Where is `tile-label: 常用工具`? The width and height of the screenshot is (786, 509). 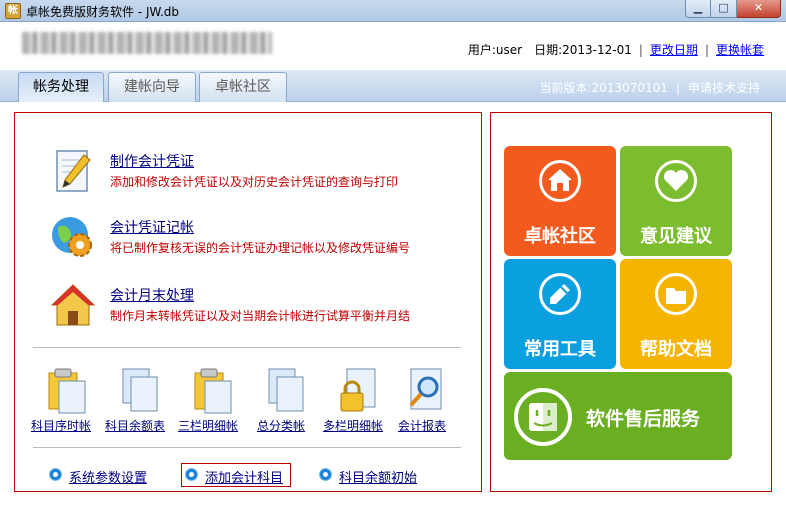 tile-label: 常用工具 is located at coordinates (560, 349).